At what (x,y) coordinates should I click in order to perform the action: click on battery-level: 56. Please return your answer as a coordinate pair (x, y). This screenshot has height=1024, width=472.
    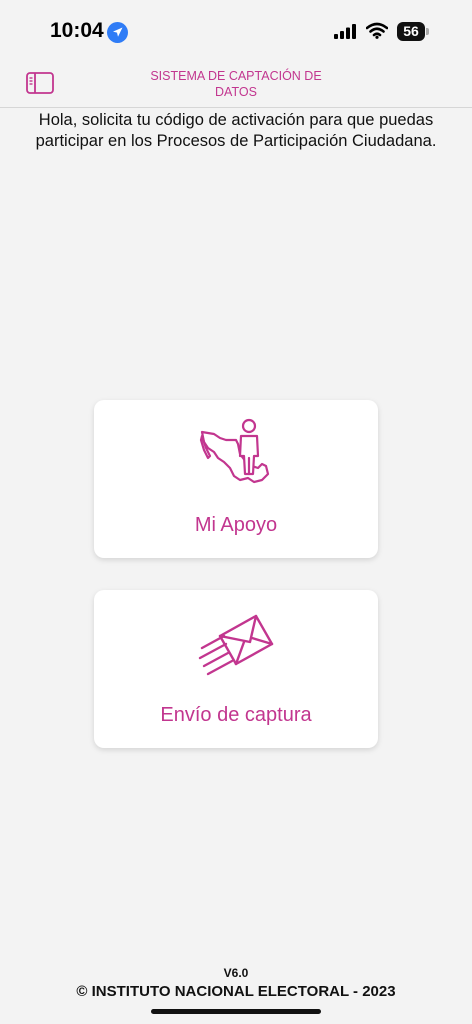
    Looking at the image, I should click on (411, 31).